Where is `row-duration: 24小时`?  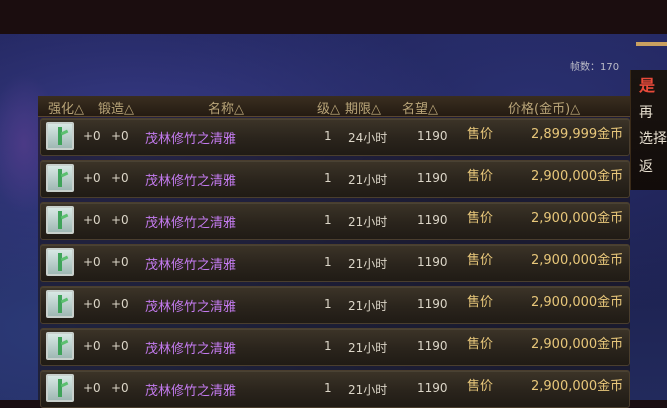
row-duration: 24小时 is located at coordinates (368, 138).